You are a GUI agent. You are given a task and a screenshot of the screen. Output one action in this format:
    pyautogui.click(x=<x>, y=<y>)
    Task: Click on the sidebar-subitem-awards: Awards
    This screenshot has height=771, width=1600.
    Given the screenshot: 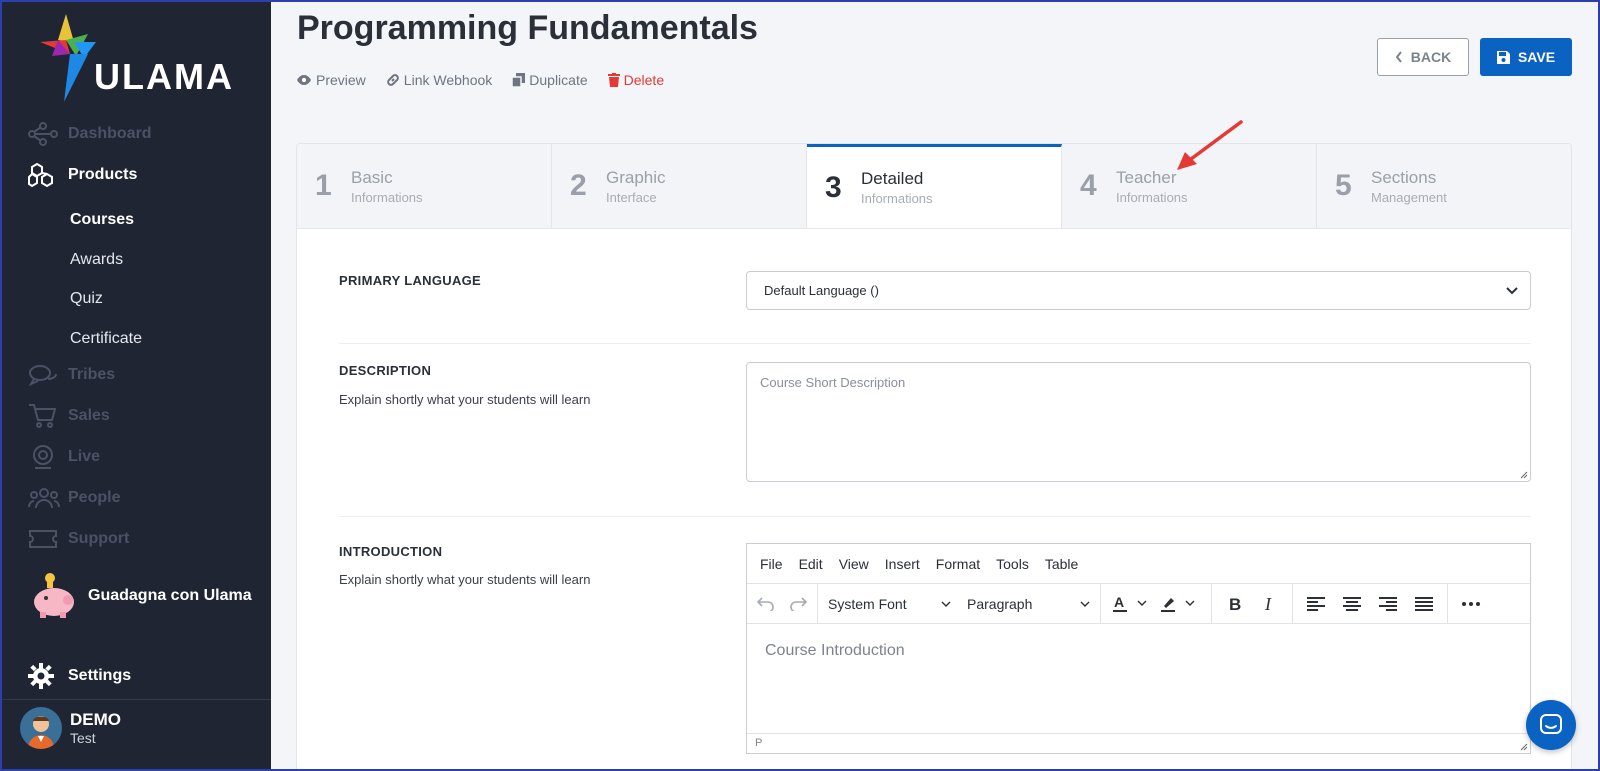 What is the action you would take?
    pyautogui.click(x=96, y=260)
    